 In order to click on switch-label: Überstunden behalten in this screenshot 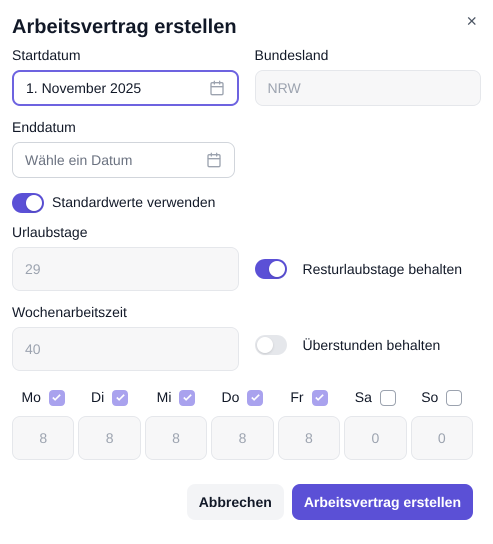, I will do `click(371, 345)`.